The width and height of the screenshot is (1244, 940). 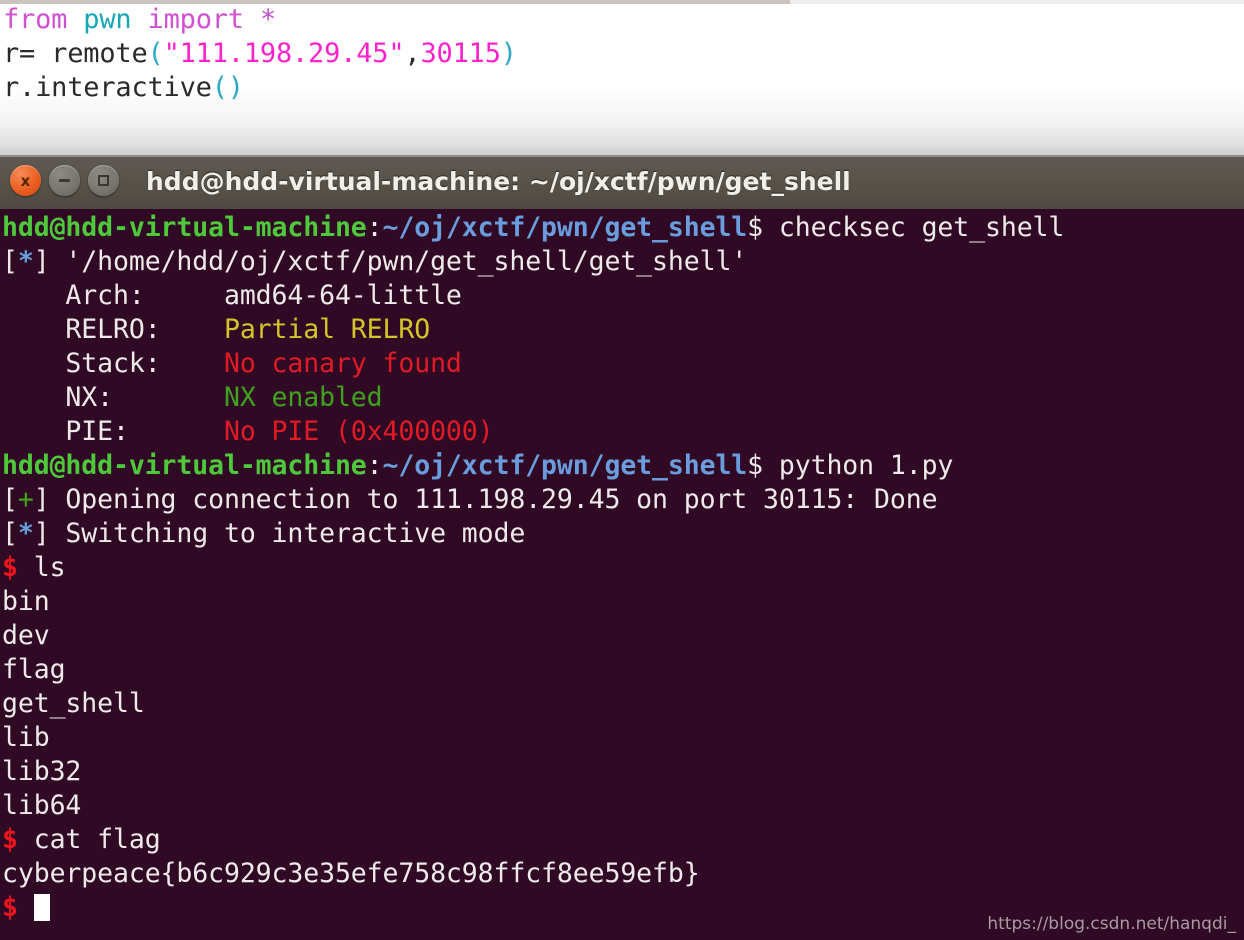 I want to click on terminal-segment: Stack:, so click(x=113, y=363).